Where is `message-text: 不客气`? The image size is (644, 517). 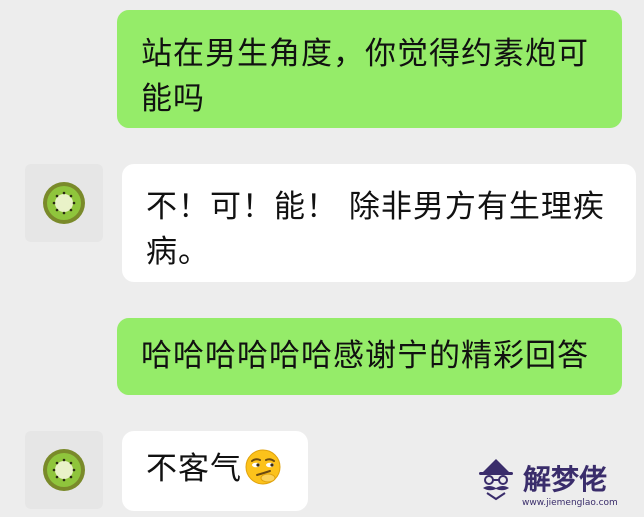
message-text: 不客气 is located at coordinates (194, 469).